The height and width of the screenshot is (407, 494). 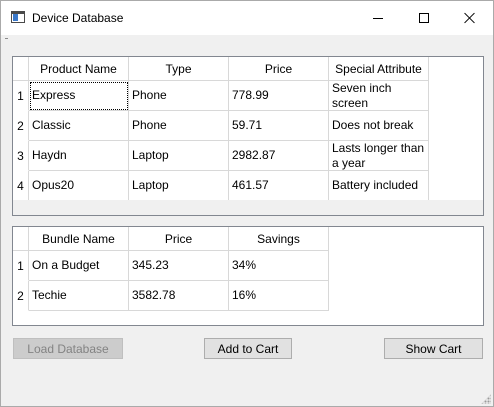 I want to click on bundles-header-row: Bundle Name Price Savings, so click(x=171, y=239).